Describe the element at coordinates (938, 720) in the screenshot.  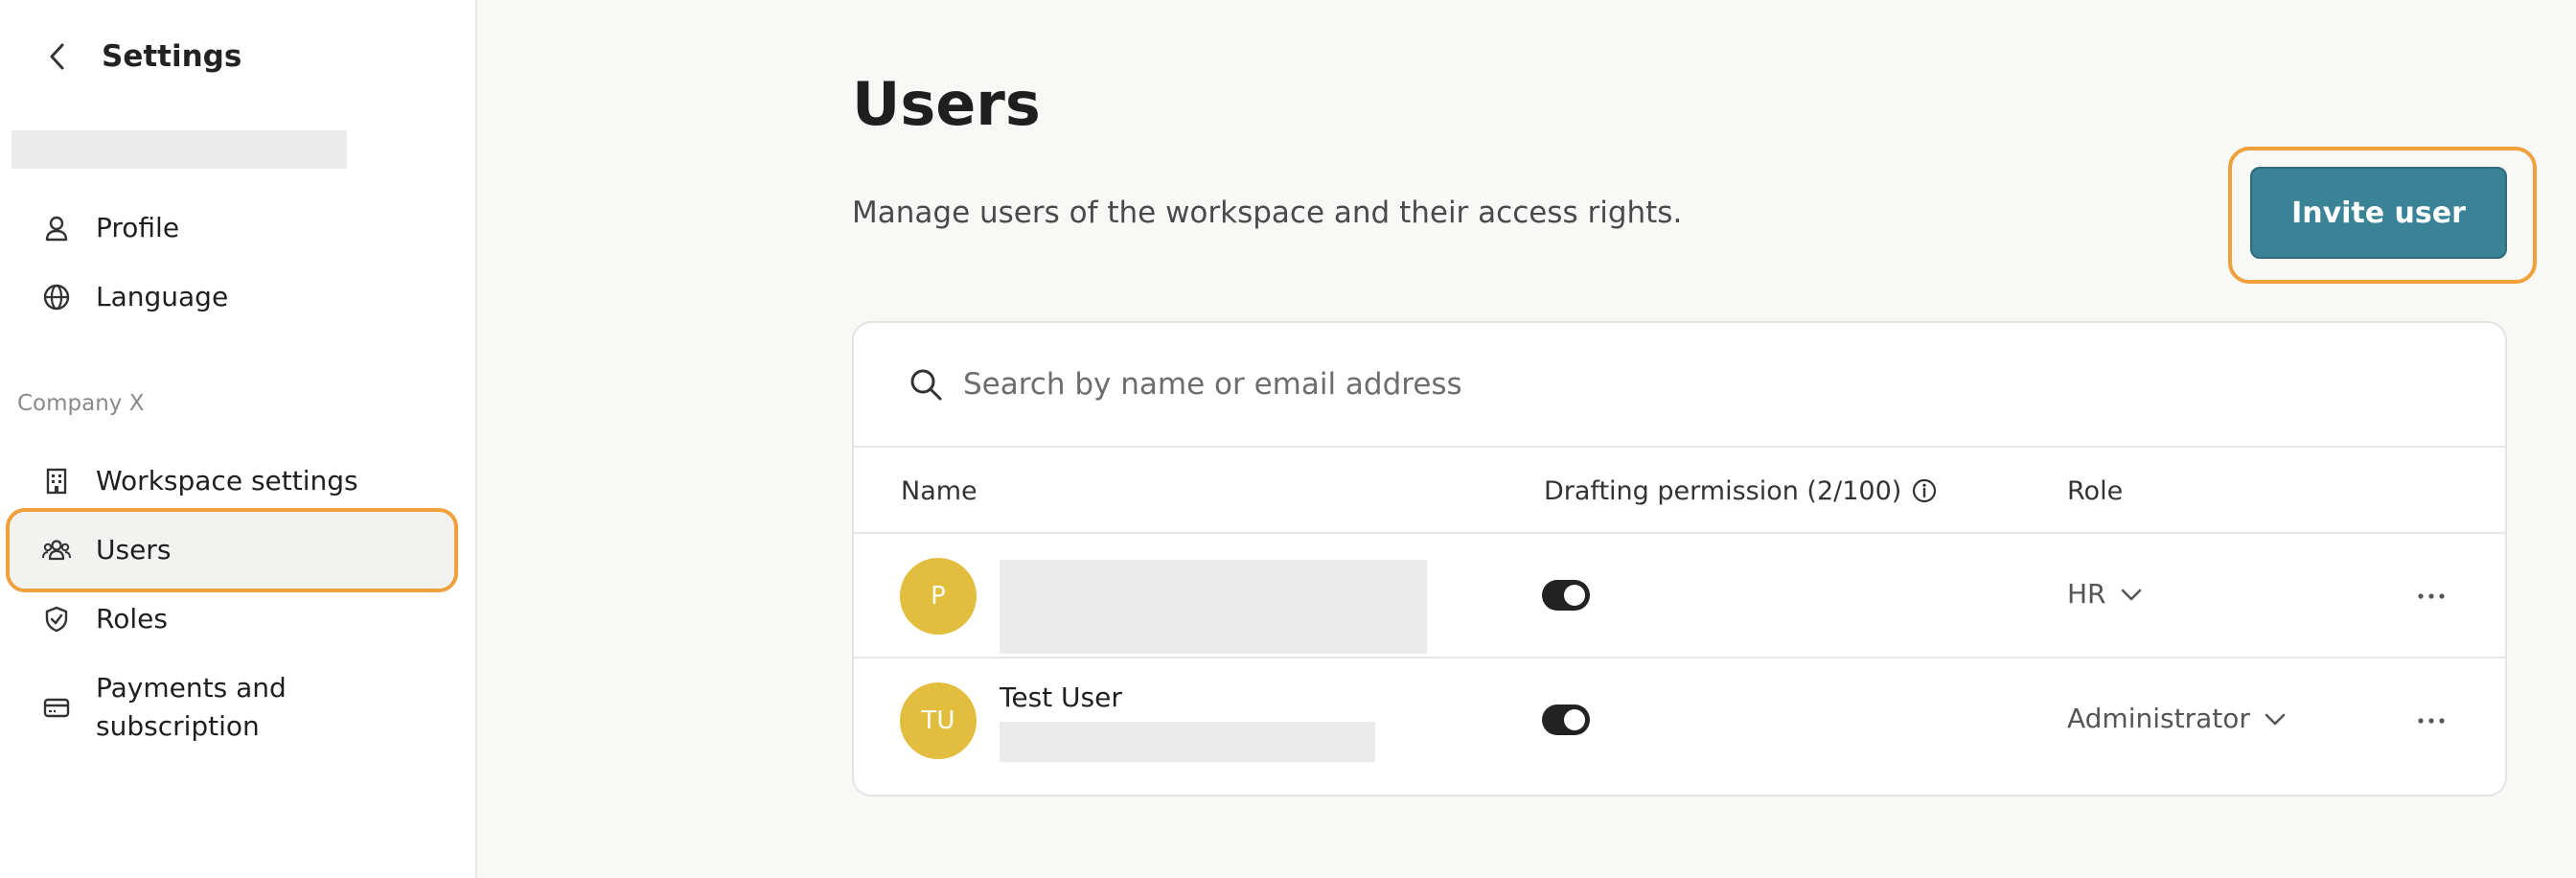
I see `avatar: TU` at that location.